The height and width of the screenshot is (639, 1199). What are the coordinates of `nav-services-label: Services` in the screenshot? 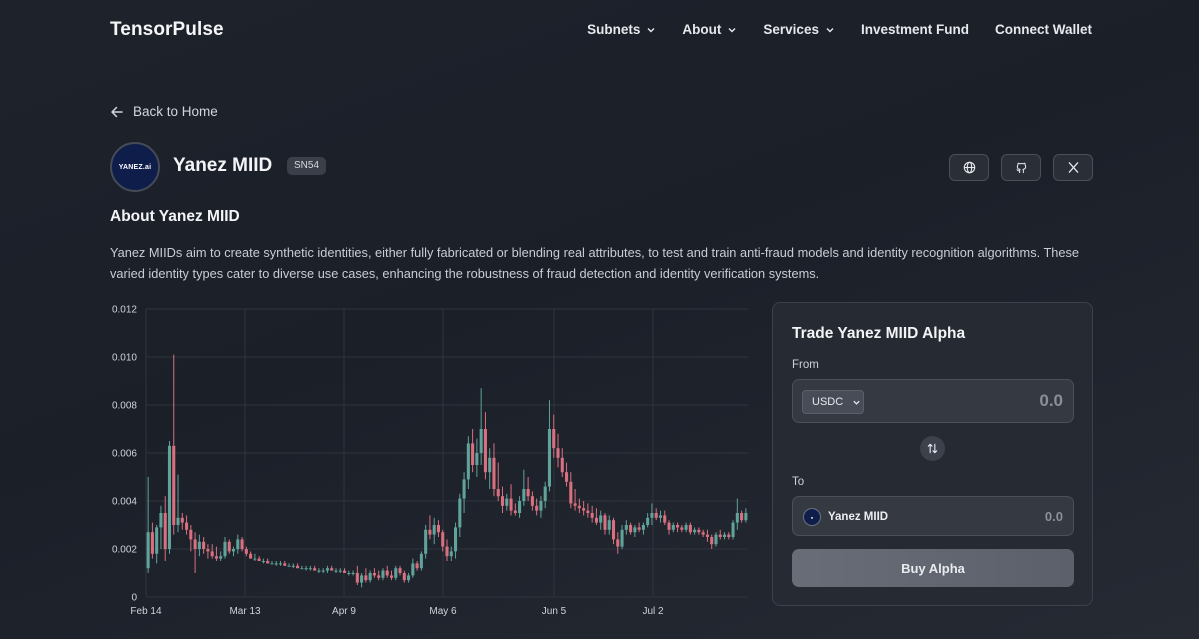 It's located at (791, 29).